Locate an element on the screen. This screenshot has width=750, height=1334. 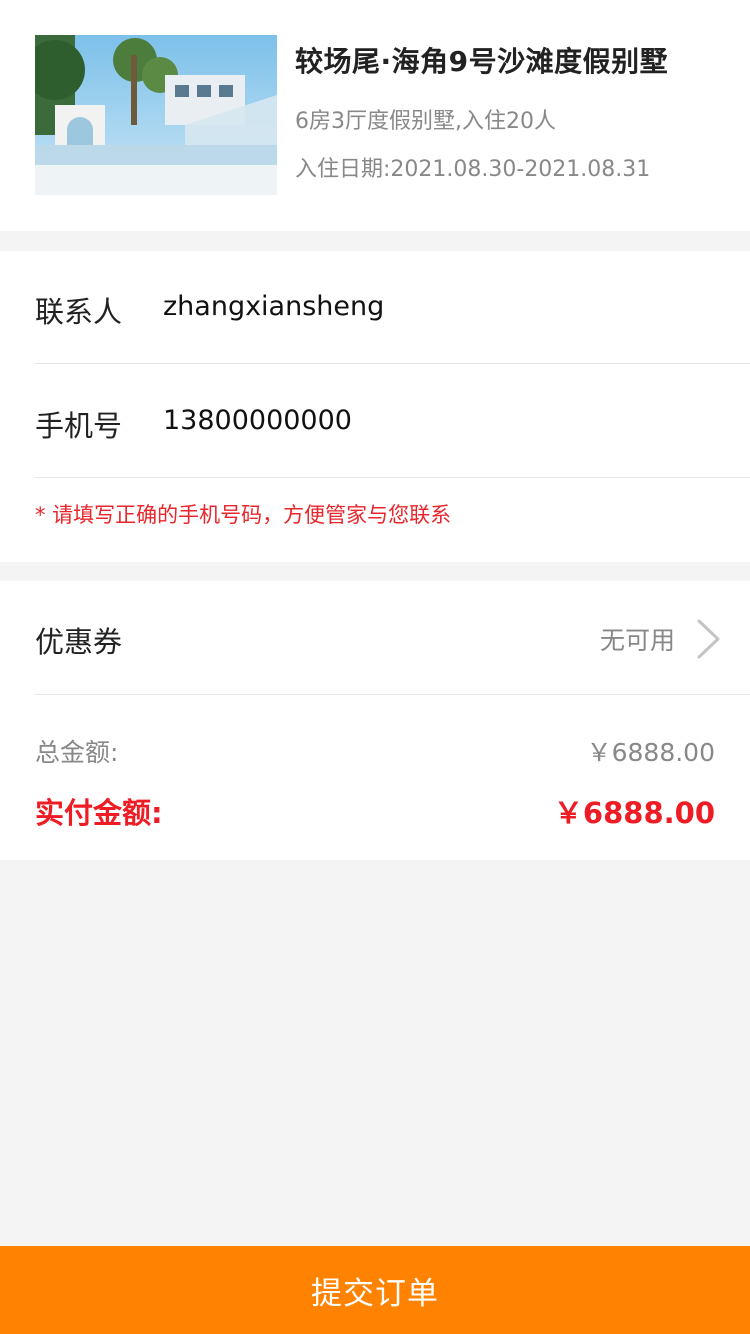
phone-input is located at coordinates (433, 420).